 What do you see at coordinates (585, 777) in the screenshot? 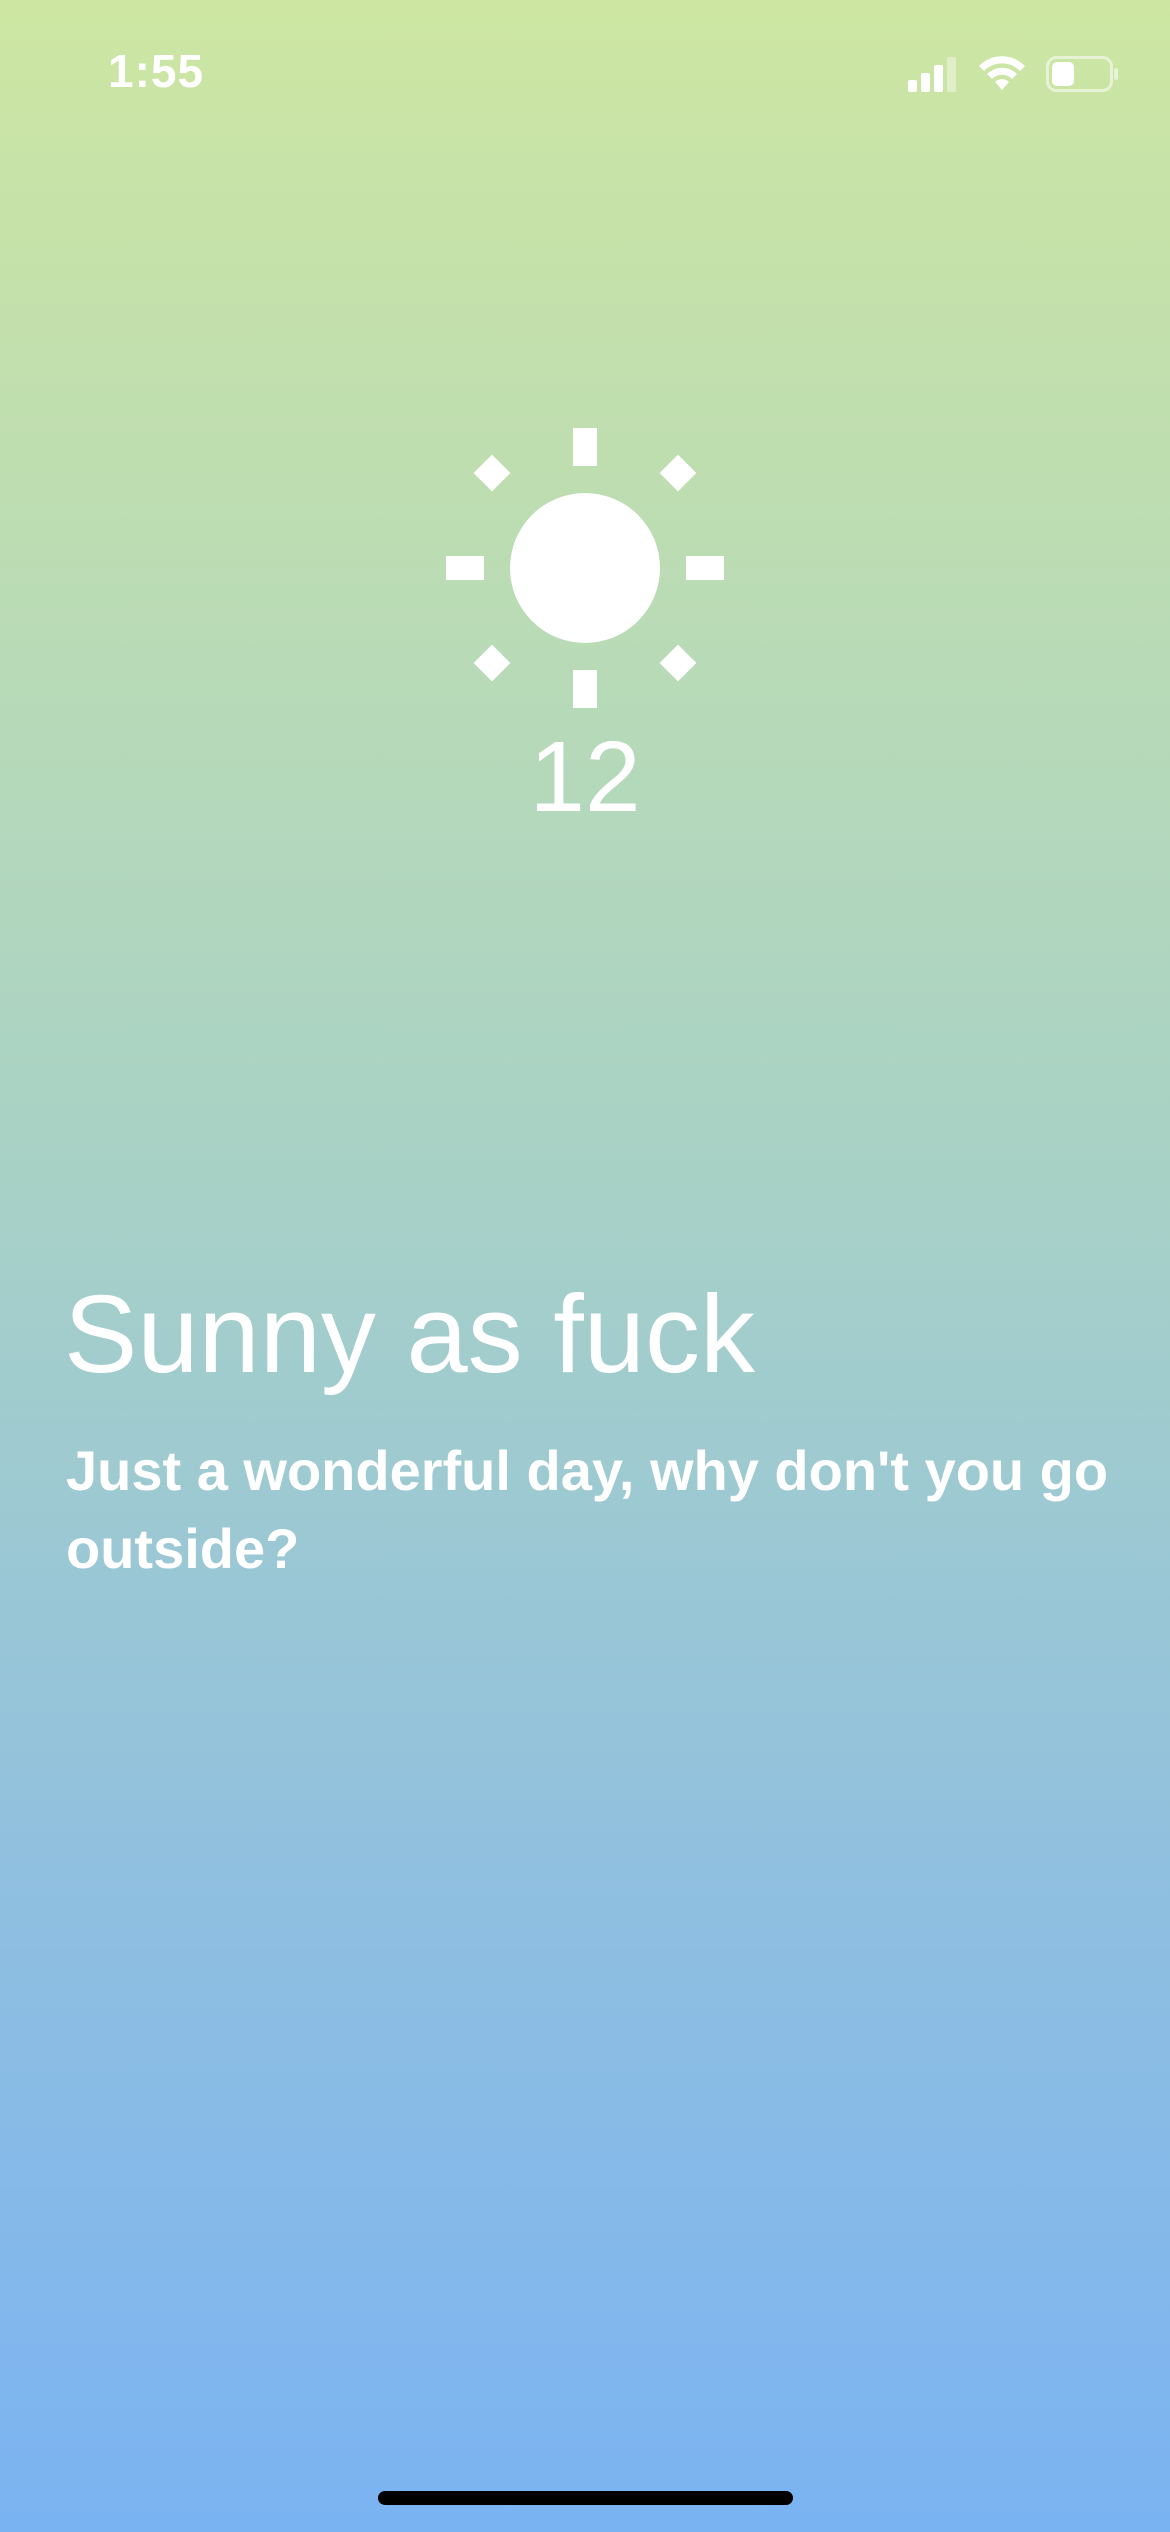
I see `temperature-value: 12` at bounding box center [585, 777].